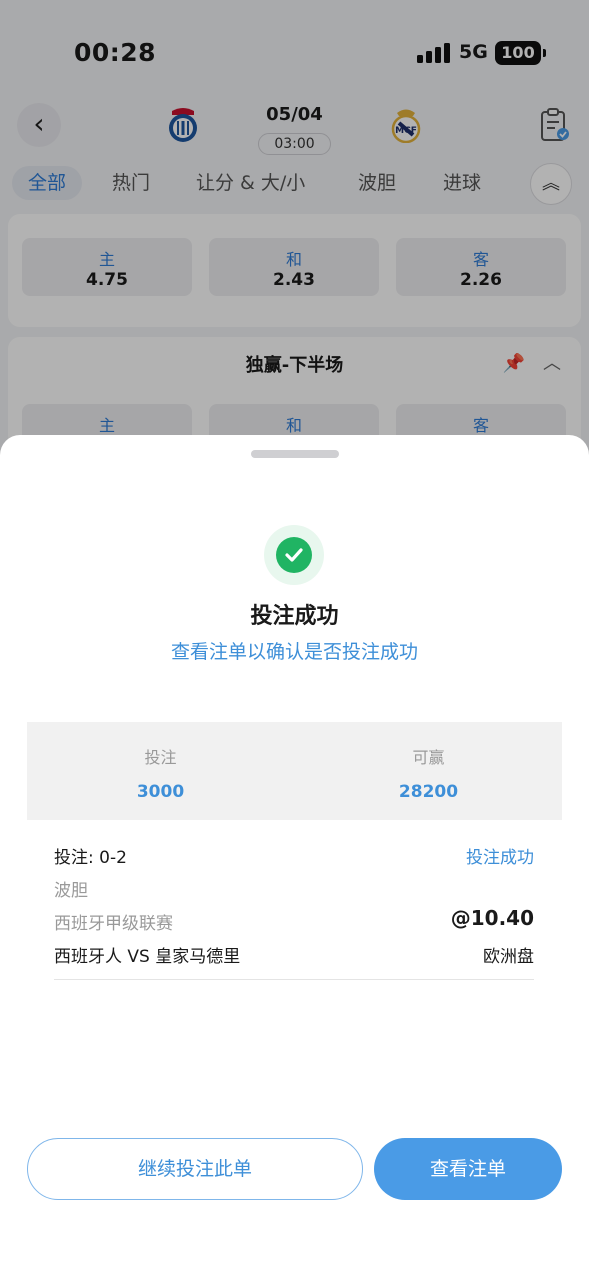  What do you see at coordinates (294, 555) in the screenshot?
I see `success-check-icon` at bounding box center [294, 555].